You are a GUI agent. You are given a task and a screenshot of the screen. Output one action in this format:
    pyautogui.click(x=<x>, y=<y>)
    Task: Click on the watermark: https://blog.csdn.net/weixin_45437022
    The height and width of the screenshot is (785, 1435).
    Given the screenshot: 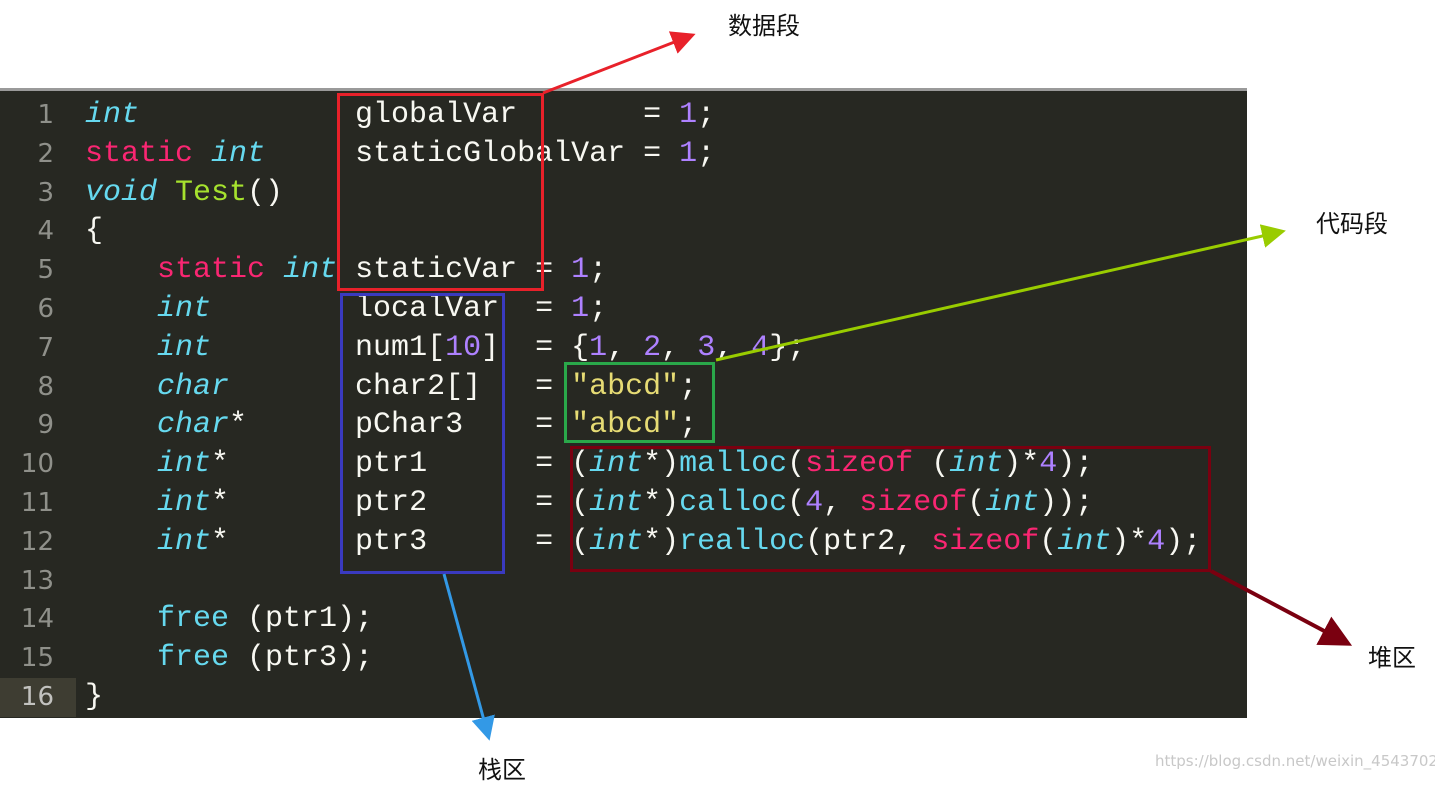 What is the action you would take?
    pyautogui.click(x=1295, y=761)
    